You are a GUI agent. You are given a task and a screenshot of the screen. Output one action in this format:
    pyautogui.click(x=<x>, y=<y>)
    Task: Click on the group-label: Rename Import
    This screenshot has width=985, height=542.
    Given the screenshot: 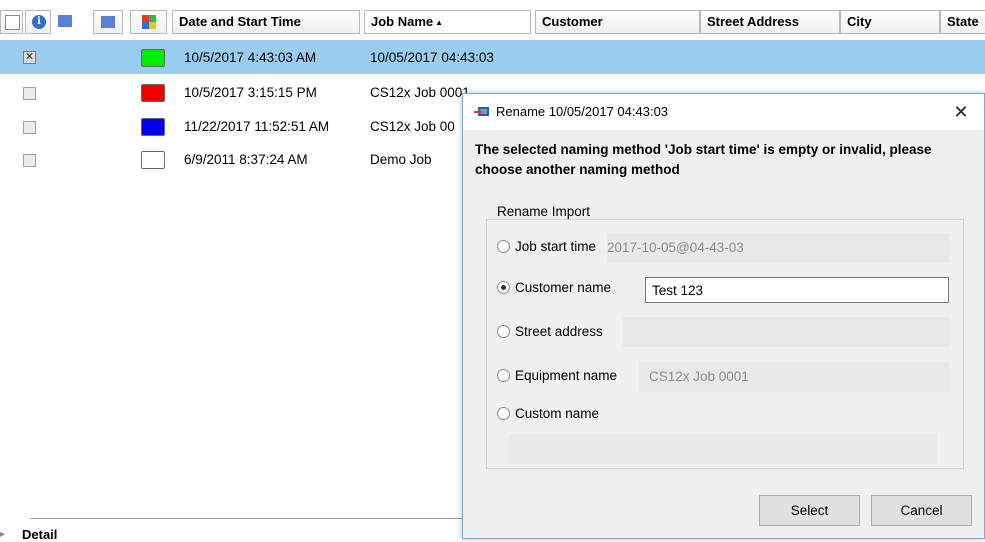 What is the action you would take?
    pyautogui.click(x=544, y=211)
    